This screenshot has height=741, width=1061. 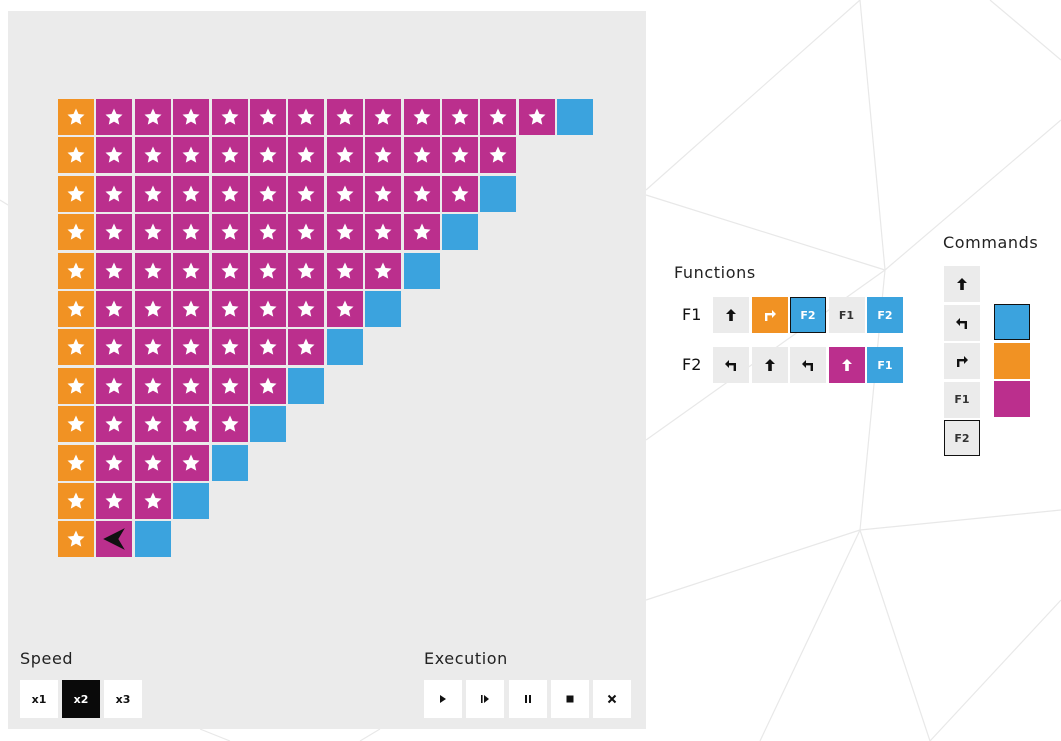 What do you see at coordinates (612, 699) in the screenshot?
I see `clear-button` at bounding box center [612, 699].